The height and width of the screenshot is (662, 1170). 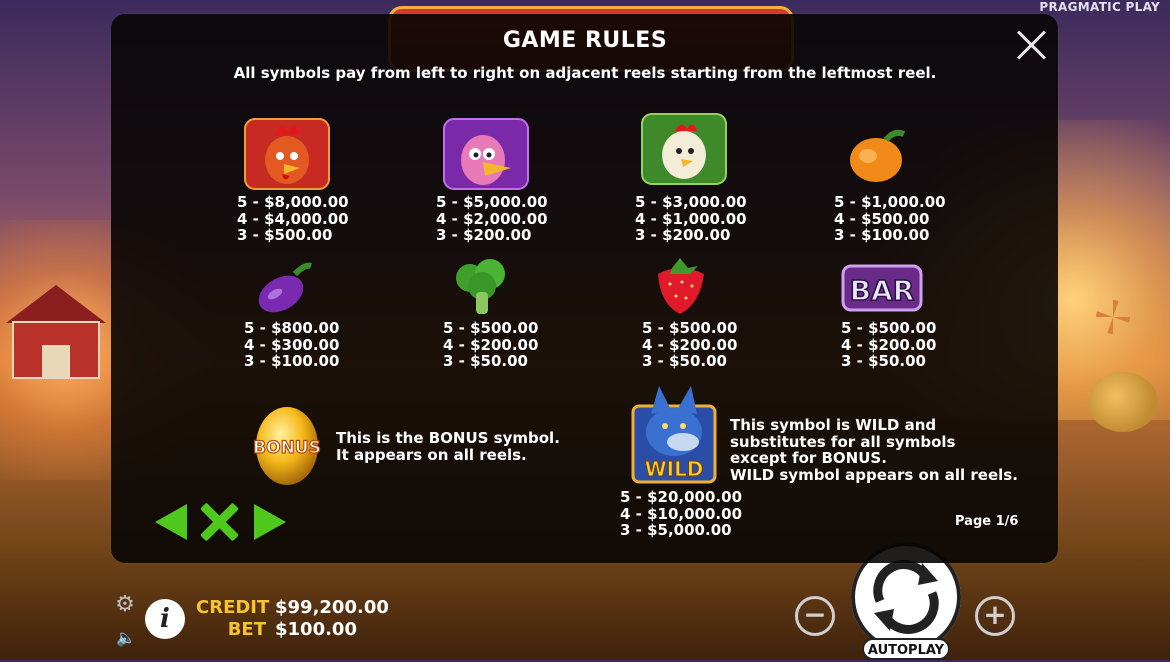 What do you see at coordinates (815, 616) in the screenshot?
I see `decrease-bet-button: −` at bounding box center [815, 616].